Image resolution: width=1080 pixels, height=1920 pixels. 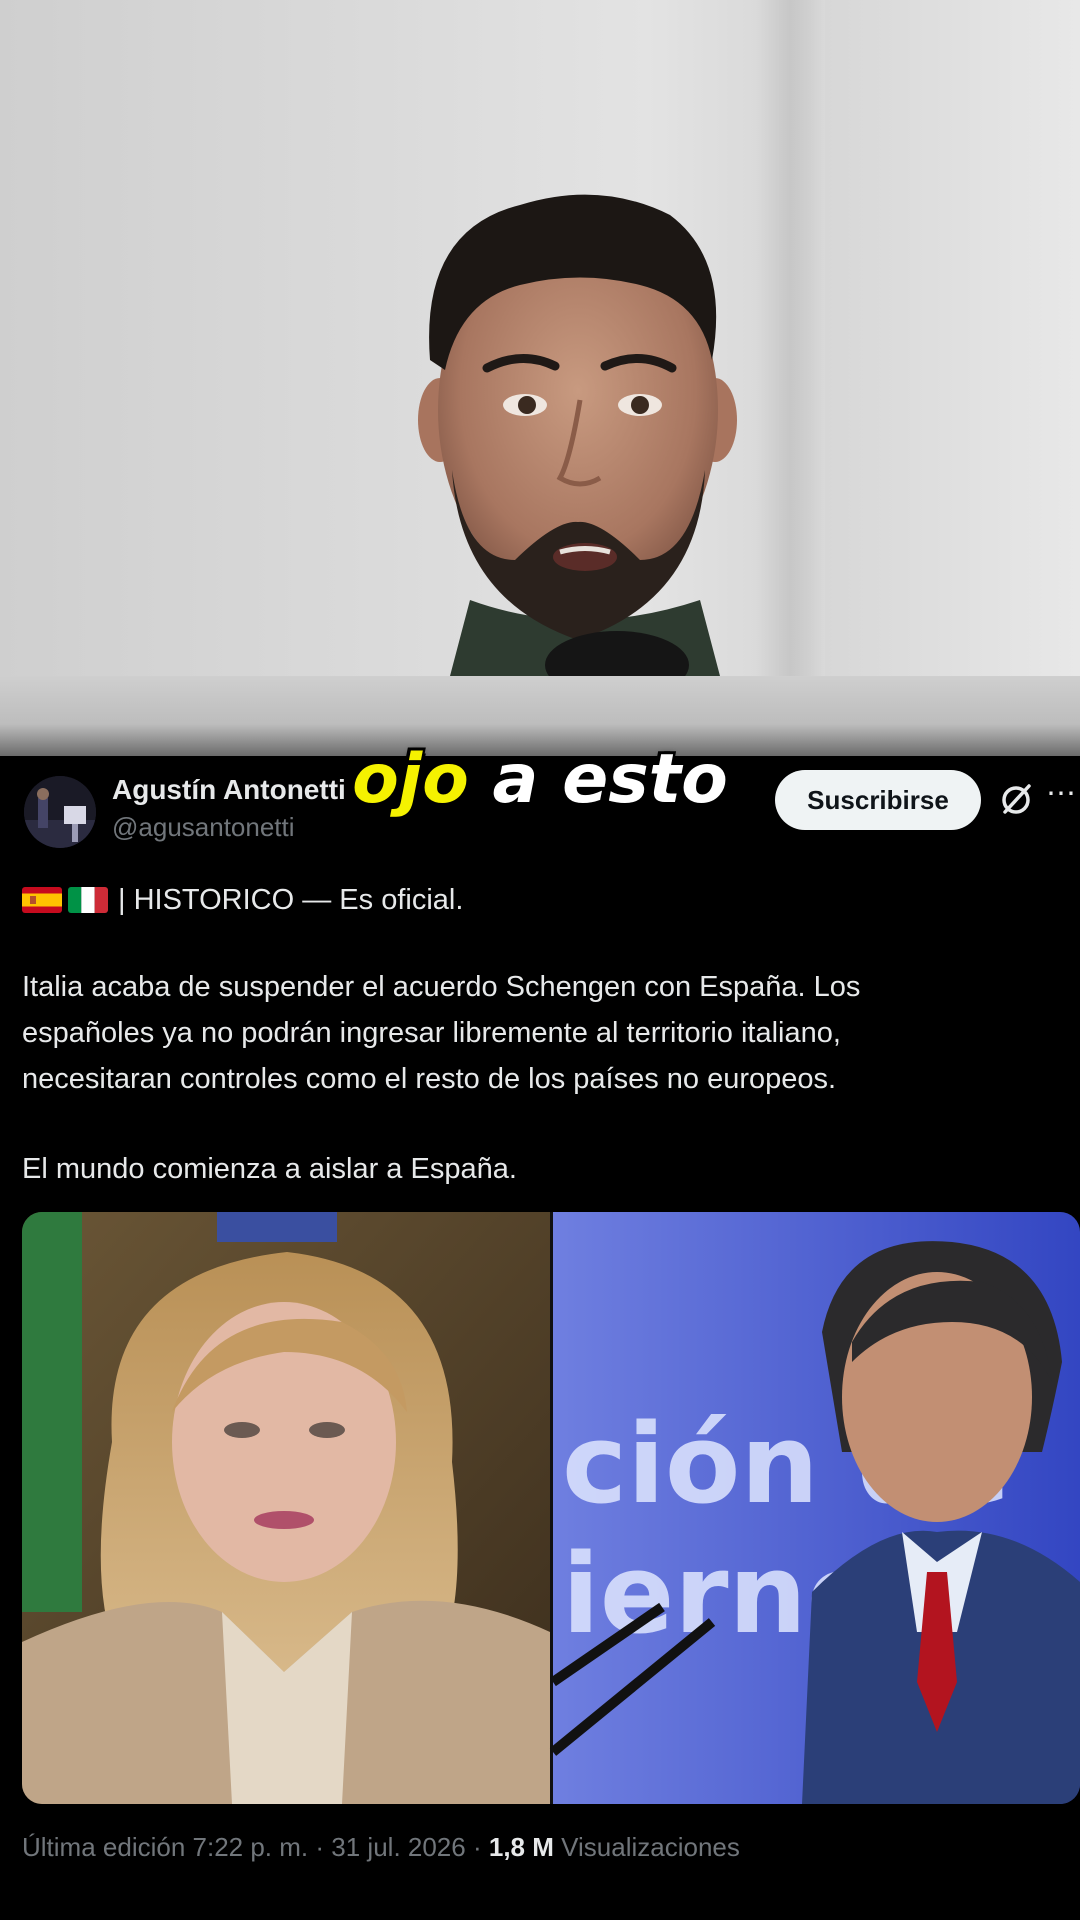 I want to click on tweet-date: 31 jul. 2026, so click(x=398, y=1847).